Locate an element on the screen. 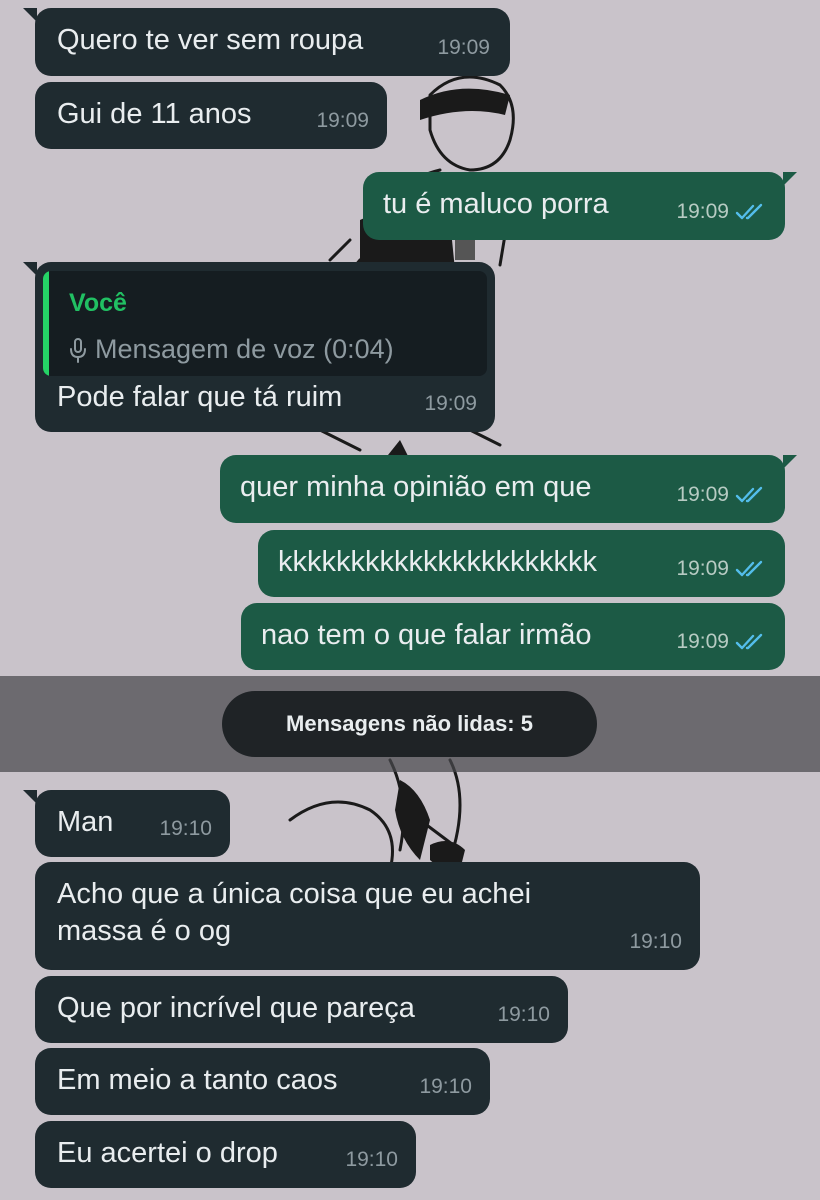 Image resolution: width=820 pixels, height=1200 pixels. message-text: tu é maluco porra is located at coordinates (496, 204).